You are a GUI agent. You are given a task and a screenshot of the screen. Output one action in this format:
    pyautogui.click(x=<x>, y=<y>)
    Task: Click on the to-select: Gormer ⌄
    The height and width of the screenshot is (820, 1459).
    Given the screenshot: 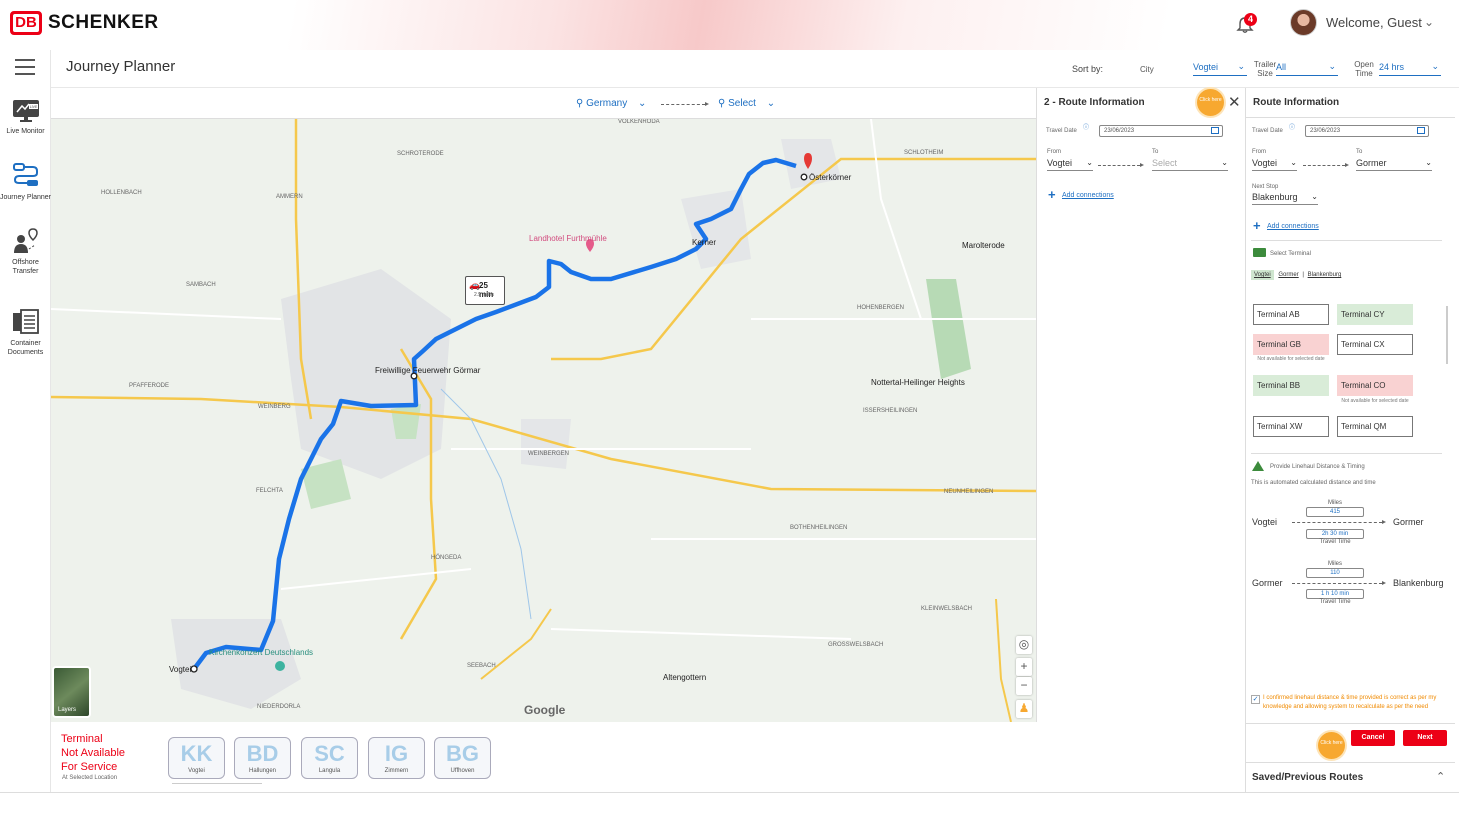 What is the action you would take?
    pyautogui.click(x=1394, y=164)
    